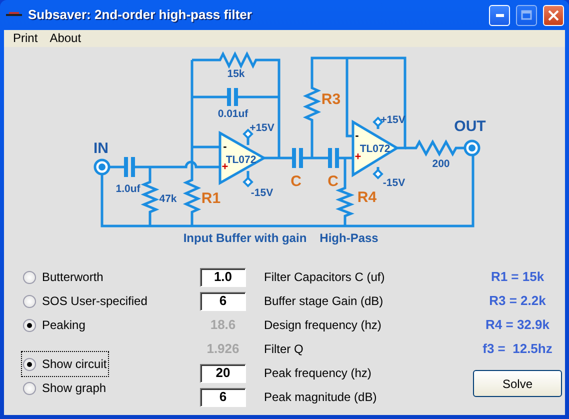 The image size is (569, 419). I want to click on component-label: +15V, so click(262, 128).